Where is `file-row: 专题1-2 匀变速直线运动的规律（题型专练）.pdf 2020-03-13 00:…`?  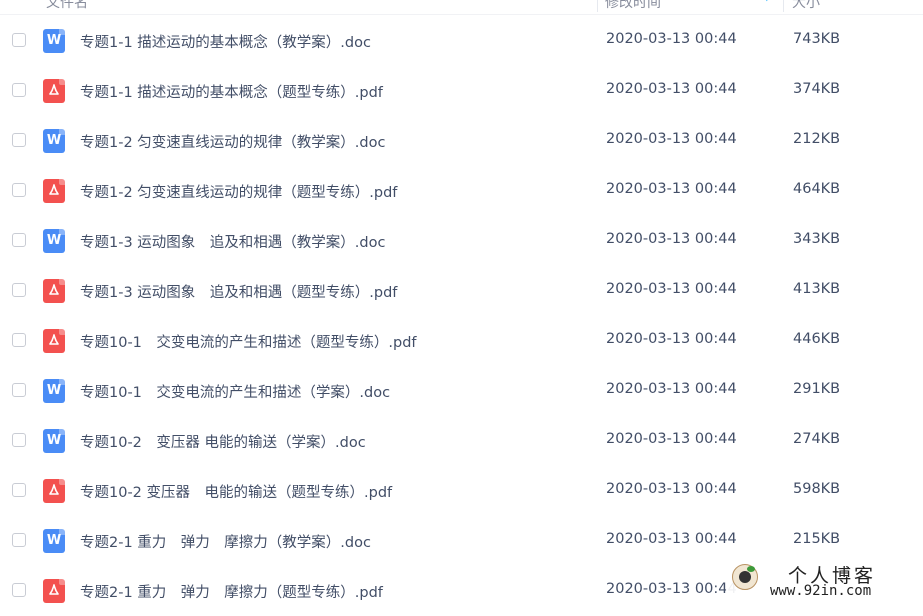 file-row: 专题1-2 匀变速直线运动的规律（题型专练）.pdf 2020-03-13 00:… is located at coordinates (461, 191).